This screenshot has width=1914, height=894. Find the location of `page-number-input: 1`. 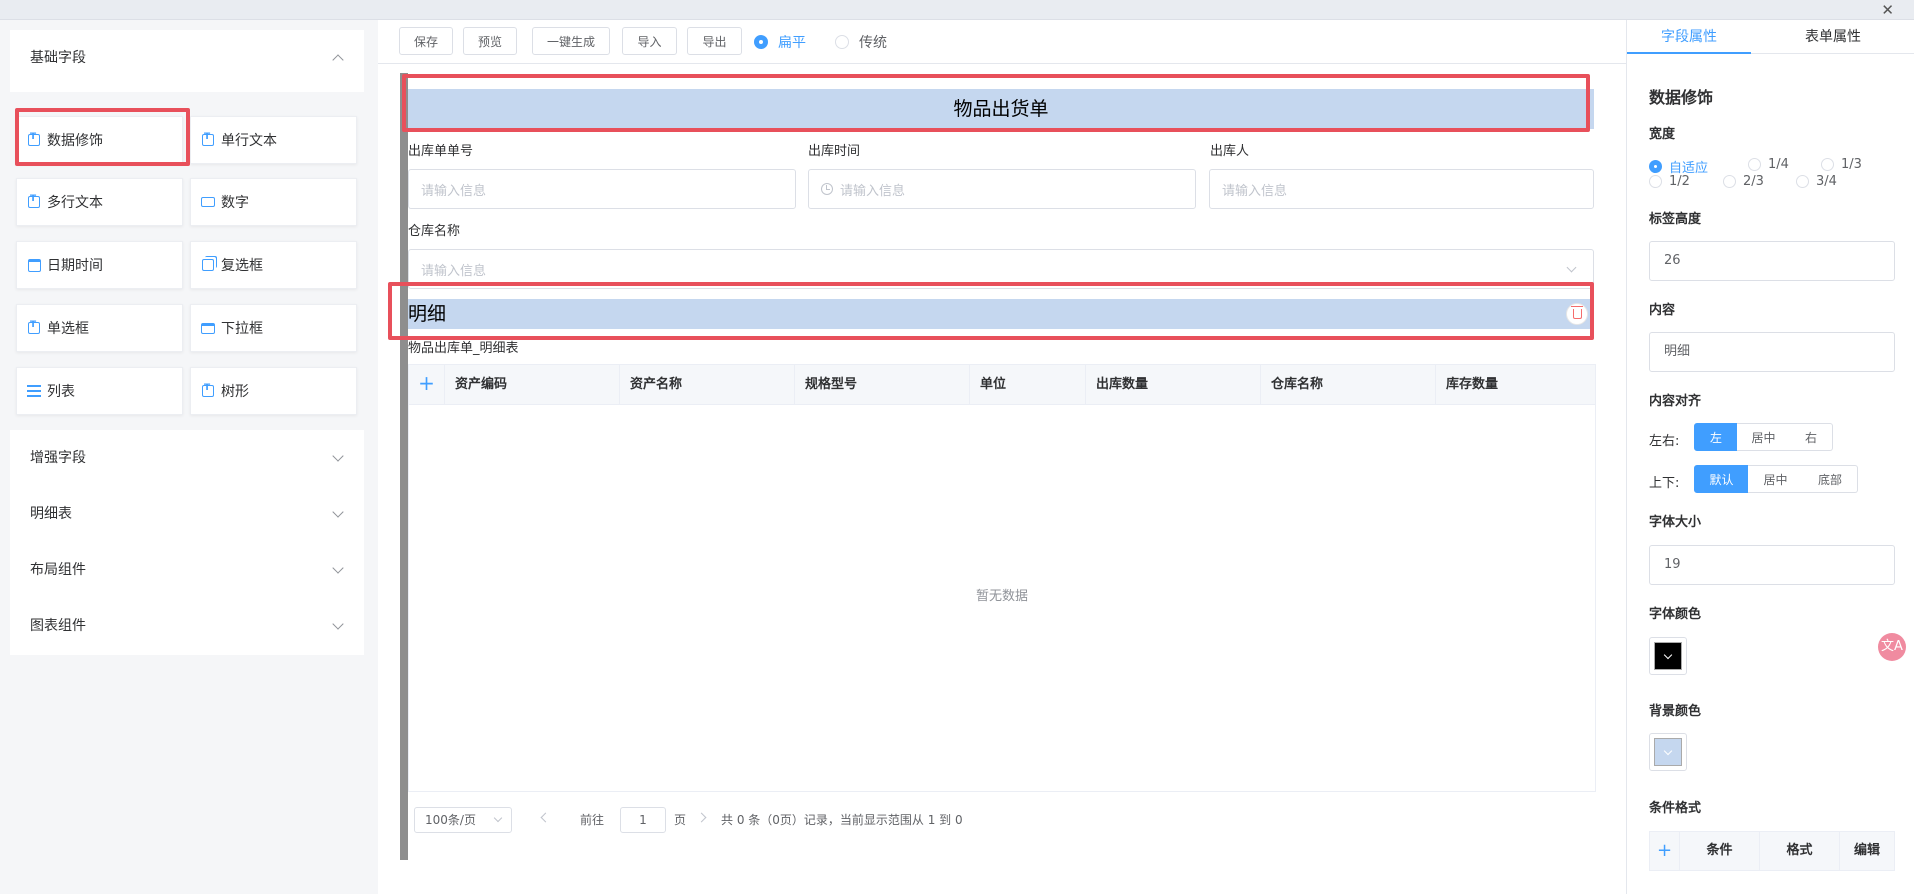

page-number-input: 1 is located at coordinates (643, 820).